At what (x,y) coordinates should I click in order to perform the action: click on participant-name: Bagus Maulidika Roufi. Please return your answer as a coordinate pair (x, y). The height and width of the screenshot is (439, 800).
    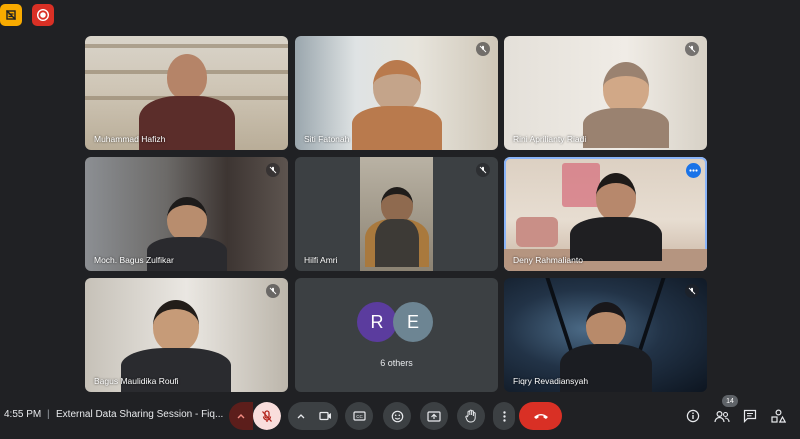
    Looking at the image, I should click on (136, 381).